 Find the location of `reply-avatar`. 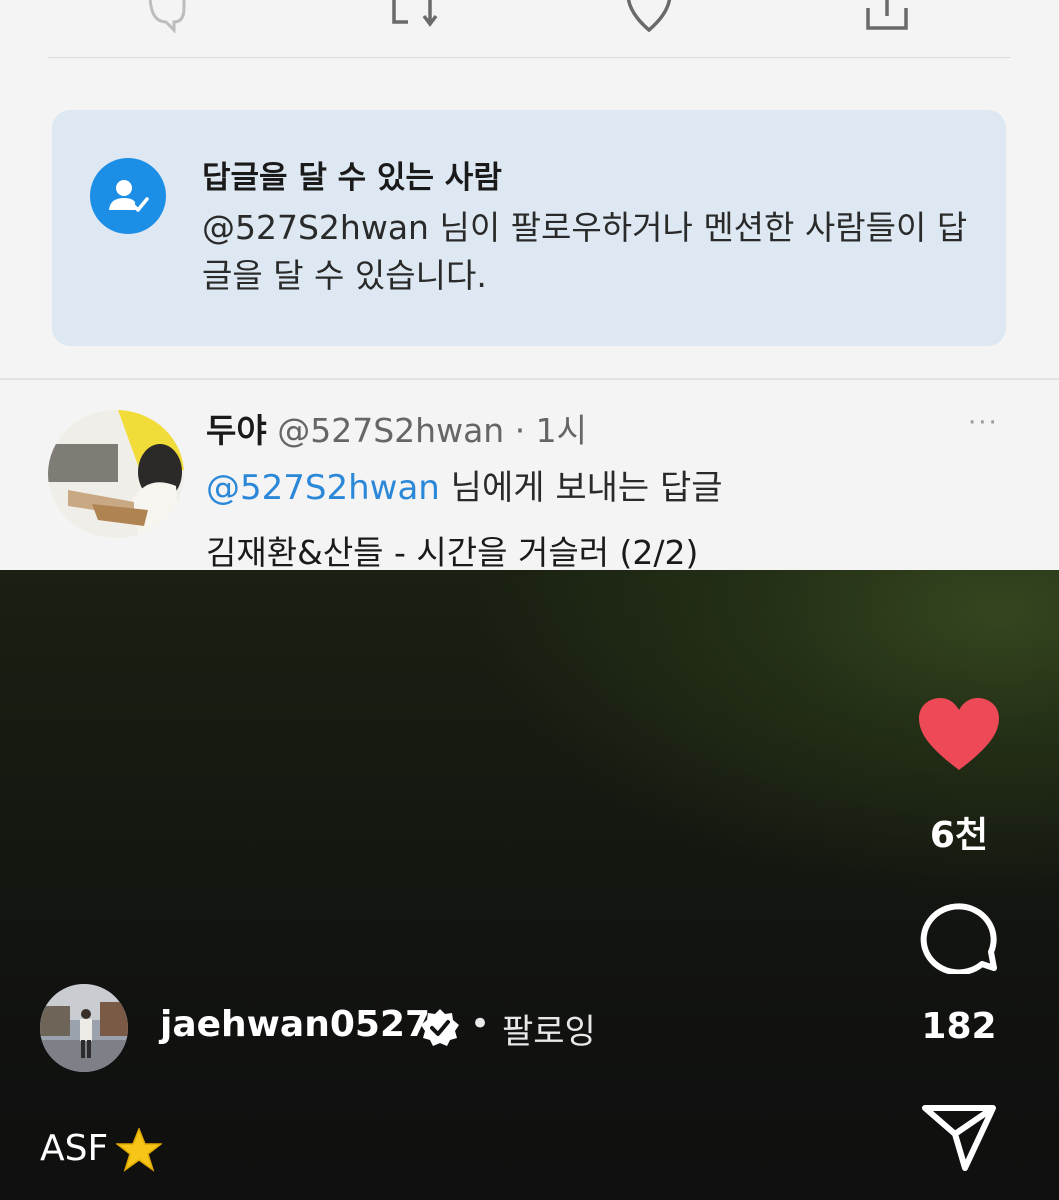

reply-avatar is located at coordinates (116, 474).